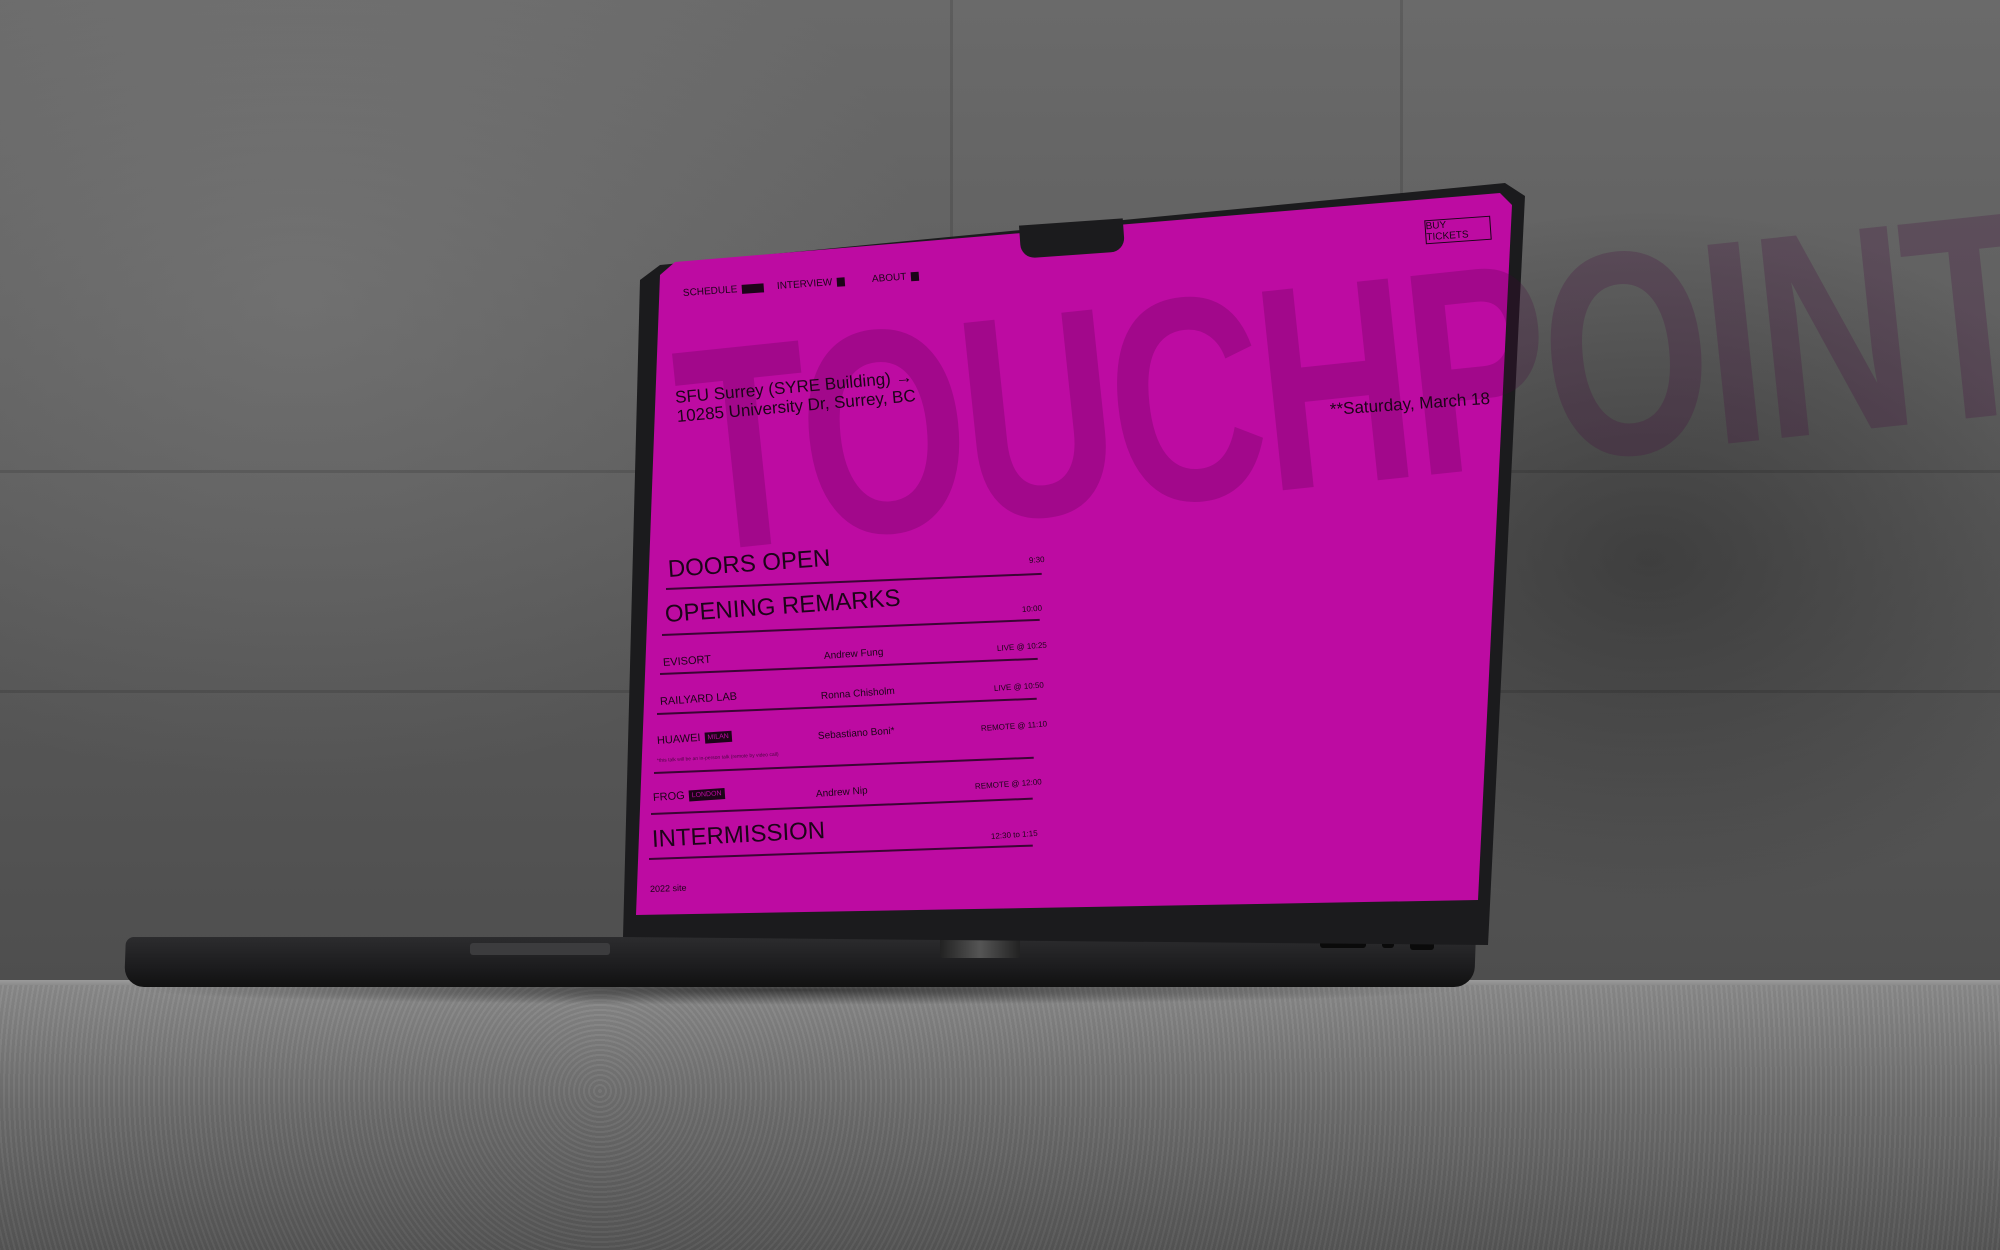  What do you see at coordinates (1019, 686) in the screenshot?
I see `talk-time: LIVE @ 10:50` at bounding box center [1019, 686].